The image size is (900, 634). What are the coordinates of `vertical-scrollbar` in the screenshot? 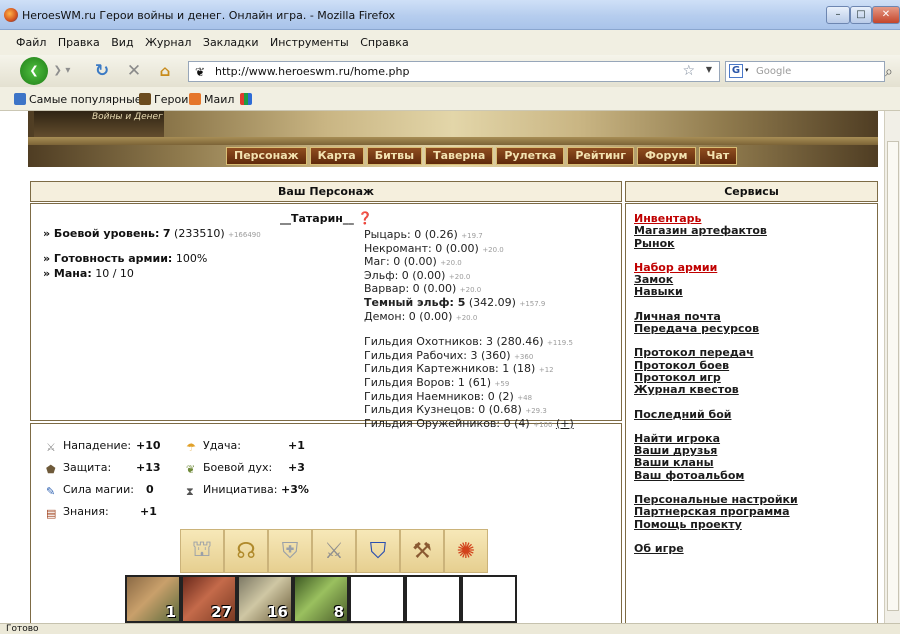 It's located at (892, 367).